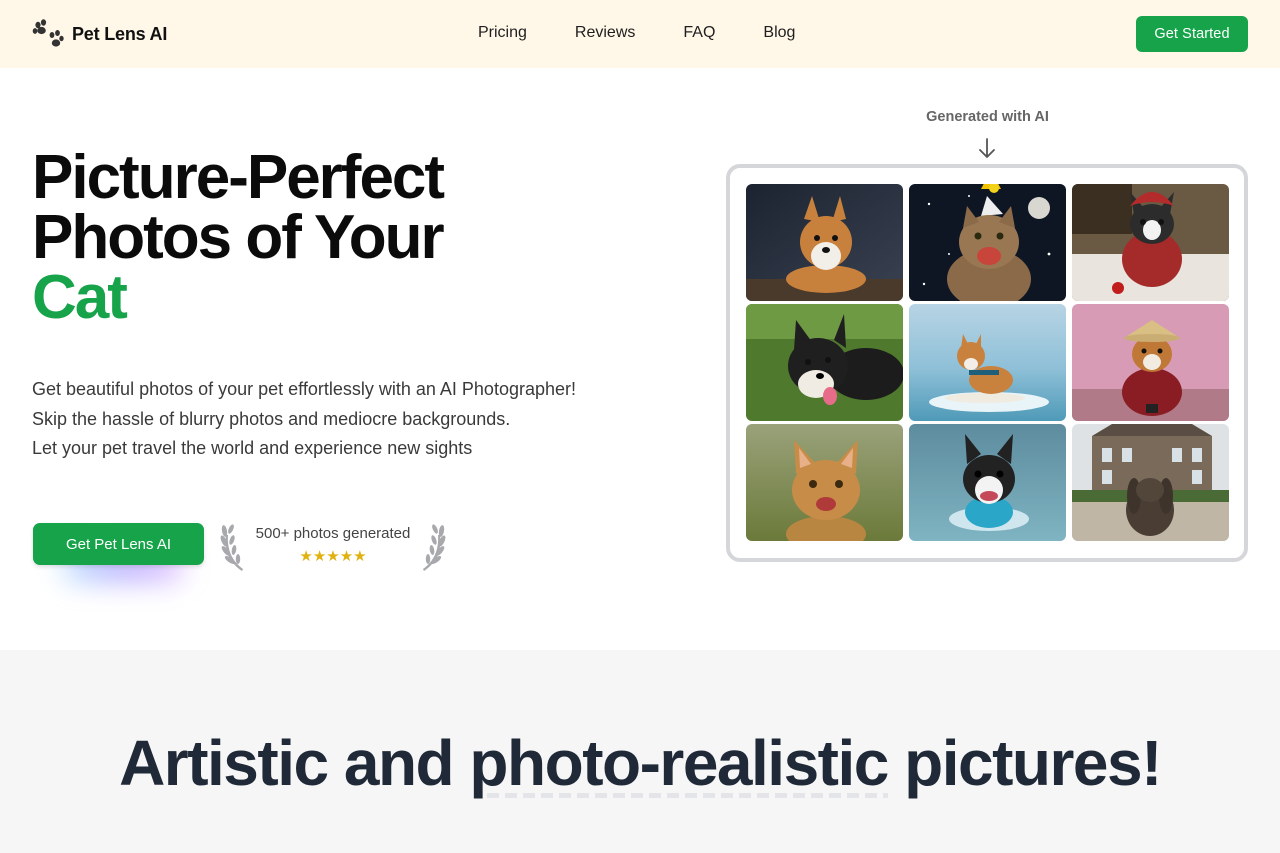 The height and width of the screenshot is (853, 1280). I want to click on boston-terrier-red-scarf-photo, so click(1150, 242).